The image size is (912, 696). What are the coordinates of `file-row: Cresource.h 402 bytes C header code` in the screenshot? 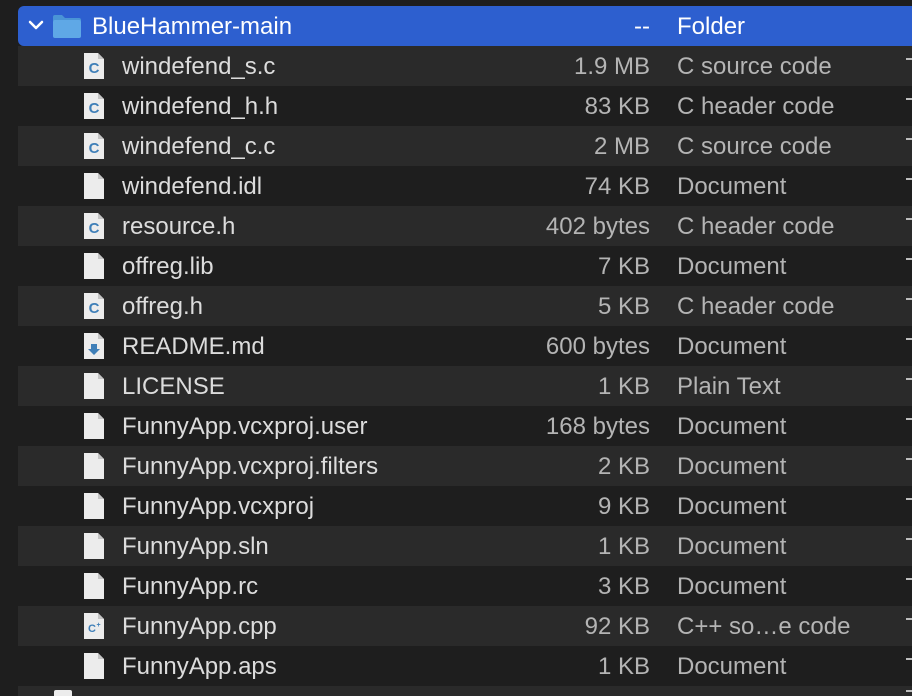 It's located at (465, 226).